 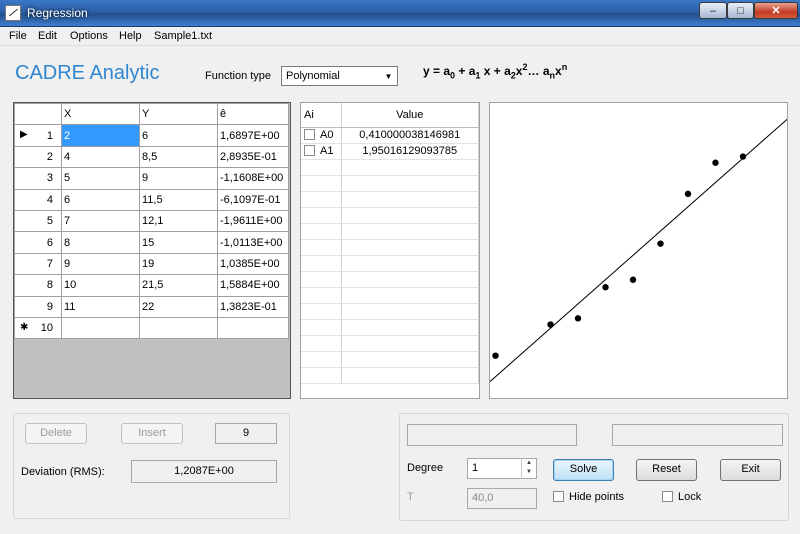 I want to click on column-header-ai: Ai, so click(x=321, y=115).